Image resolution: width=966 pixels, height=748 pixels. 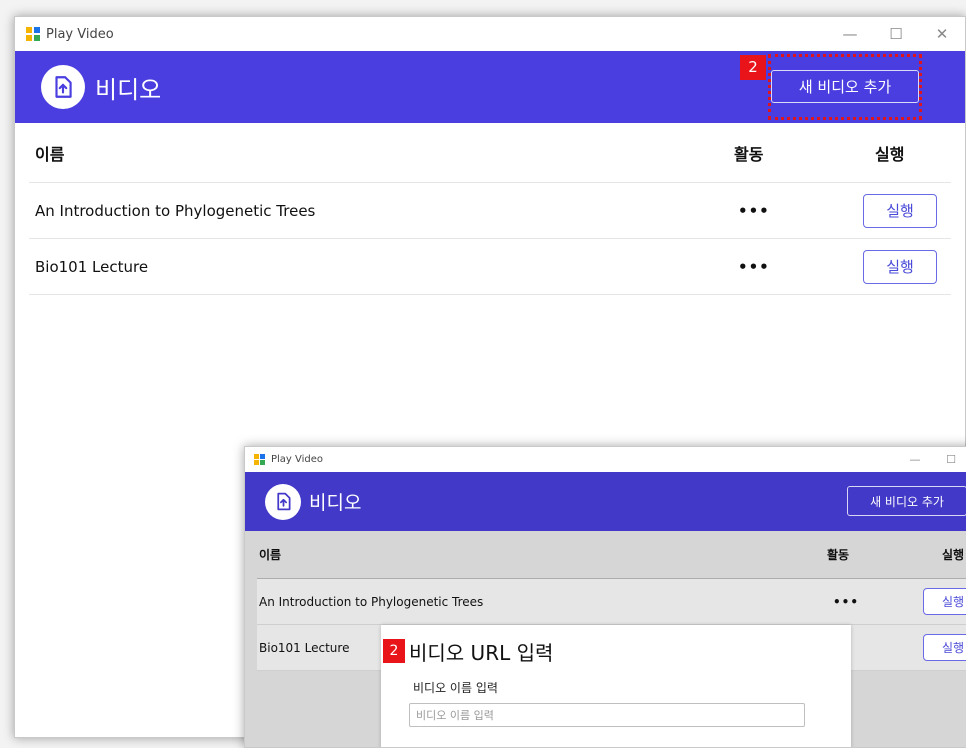 I want to click on dialog-title: 비디오 URL 입력, so click(x=481, y=653).